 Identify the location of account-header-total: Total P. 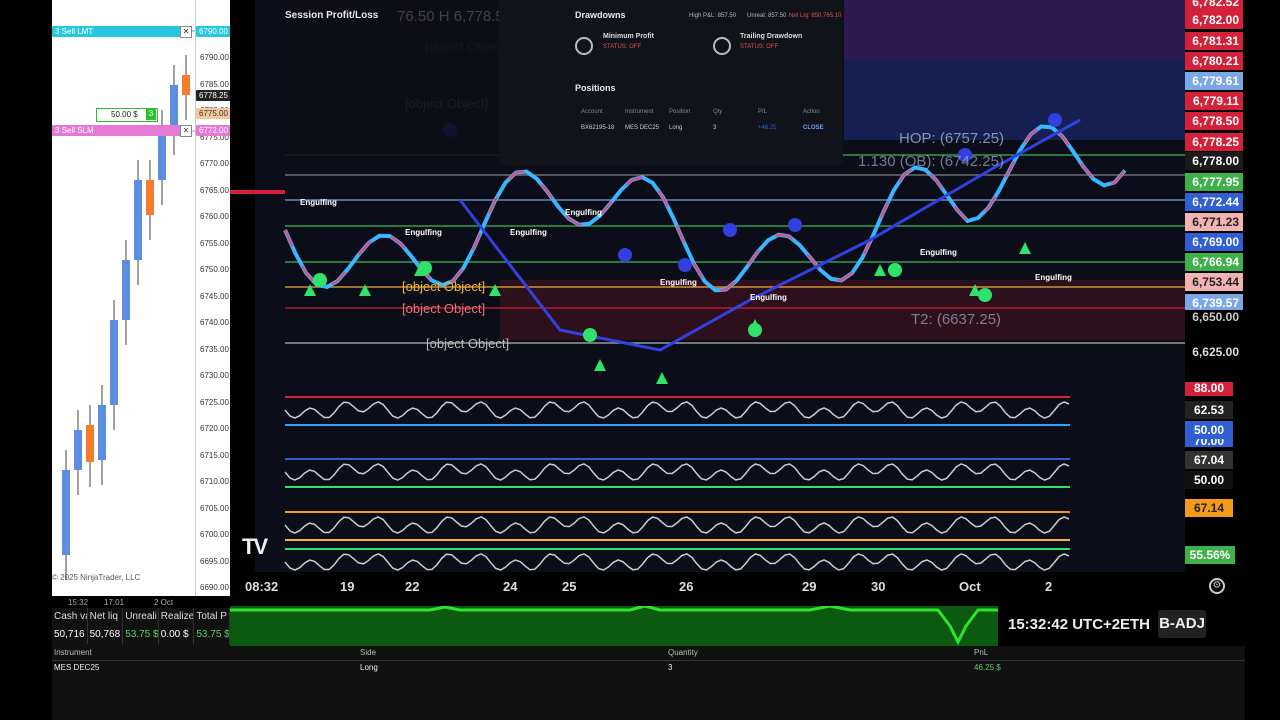
(212, 617).